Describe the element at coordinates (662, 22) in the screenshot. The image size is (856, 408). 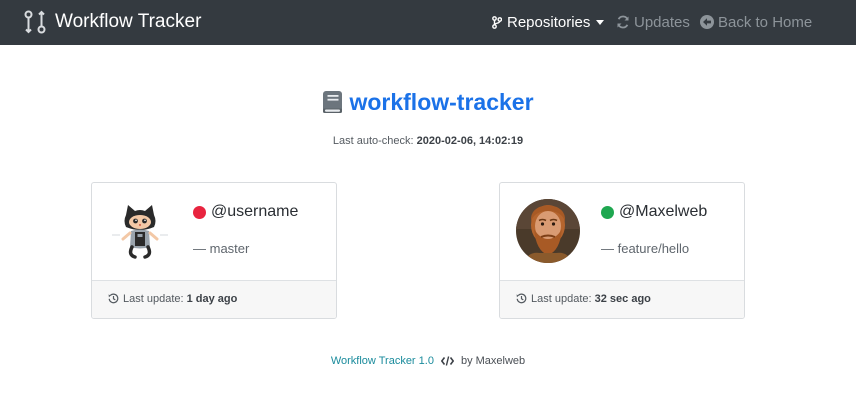
I see `nav-updates-label: Updates` at that location.